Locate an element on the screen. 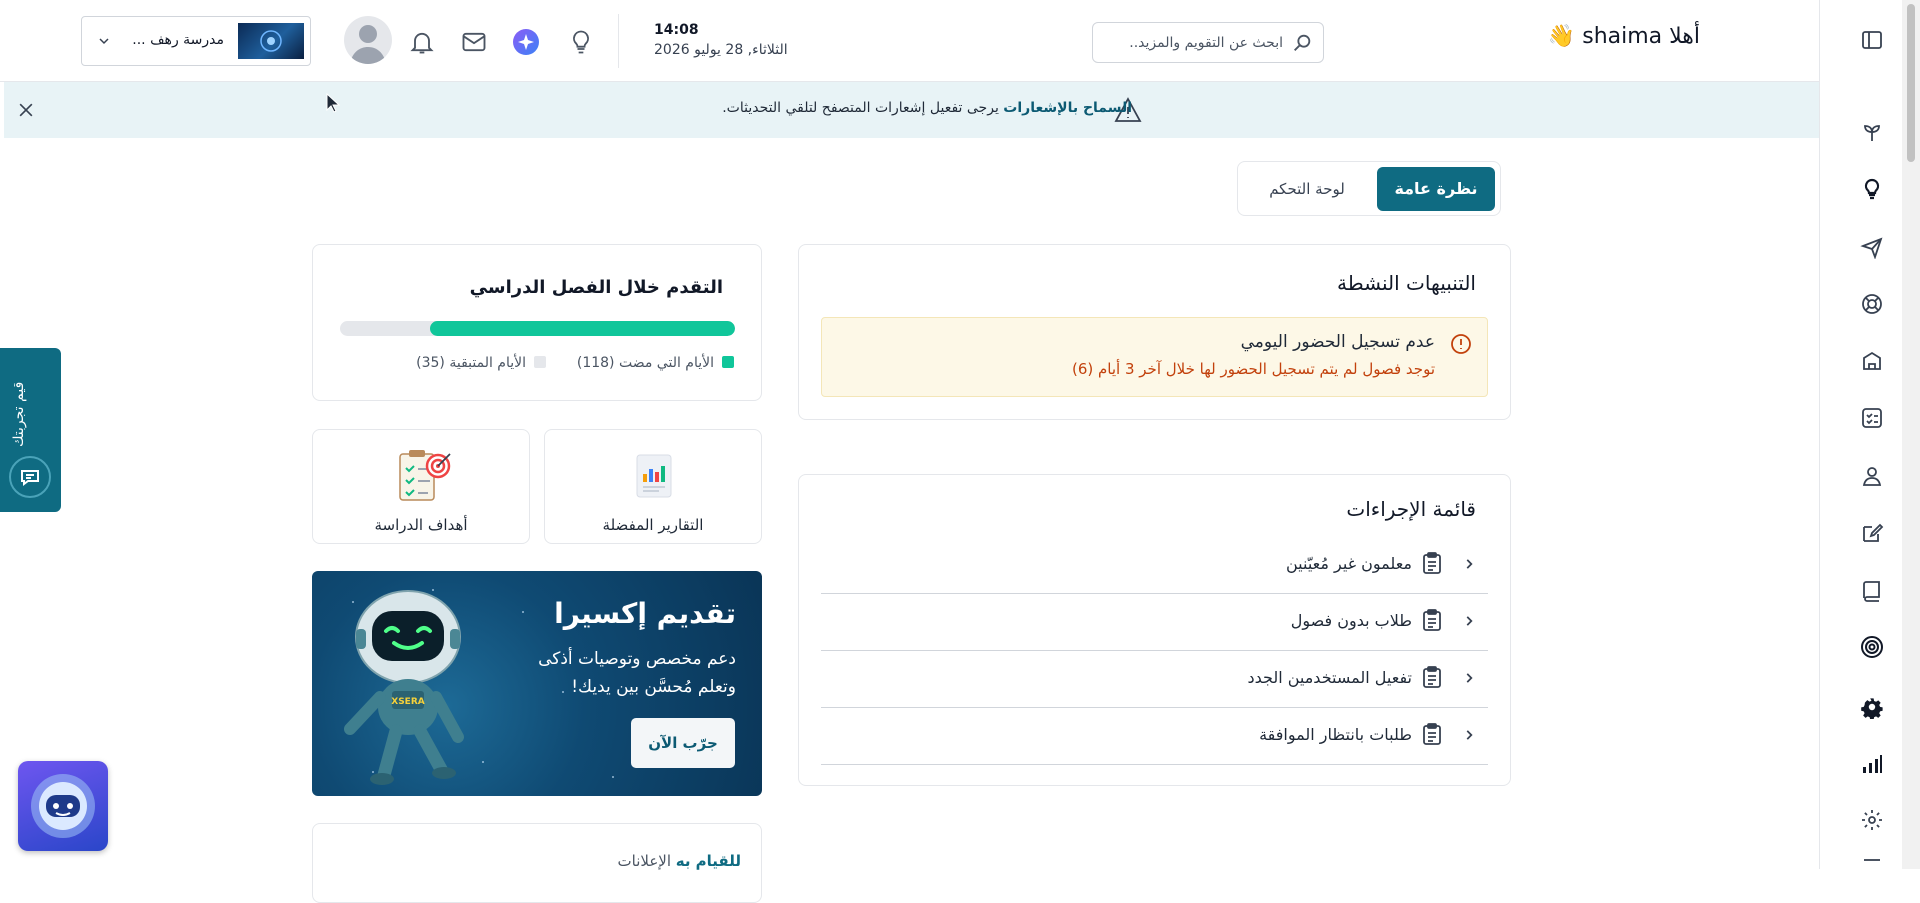 Image resolution: width=1920 pixels, height=903 pixels. action-item-pending-requests: طلبات بانتظار الموافقة is located at coordinates (1154, 736).